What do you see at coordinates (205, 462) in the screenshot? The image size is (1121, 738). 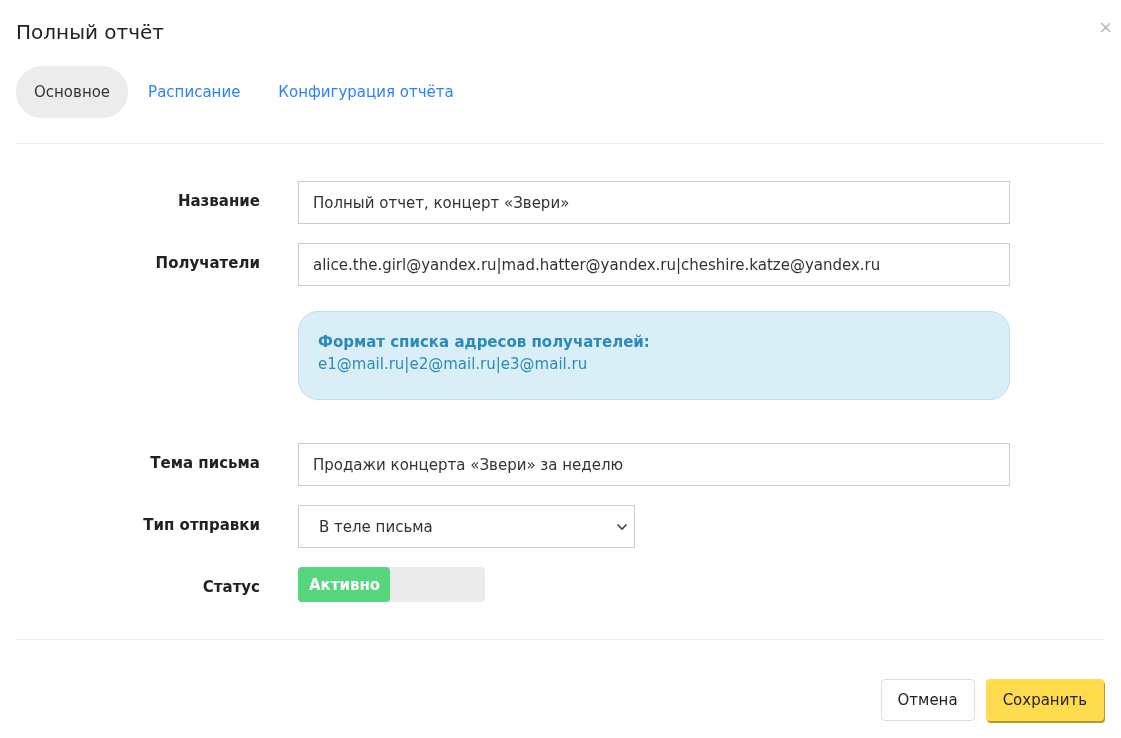 I see `field-label: Тема письма` at bounding box center [205, 462].